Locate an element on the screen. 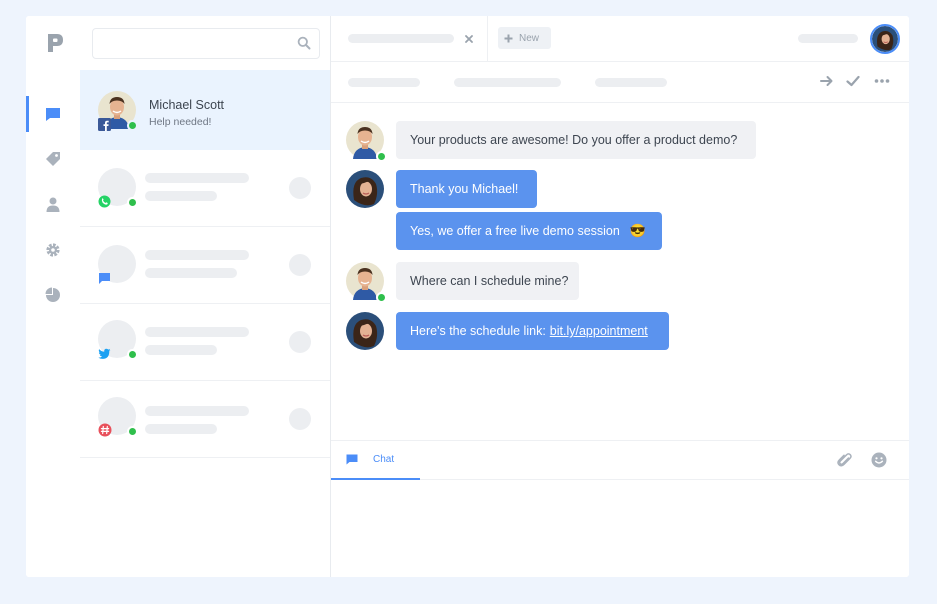  paperclip-icon is located at coordinates (845, 460).